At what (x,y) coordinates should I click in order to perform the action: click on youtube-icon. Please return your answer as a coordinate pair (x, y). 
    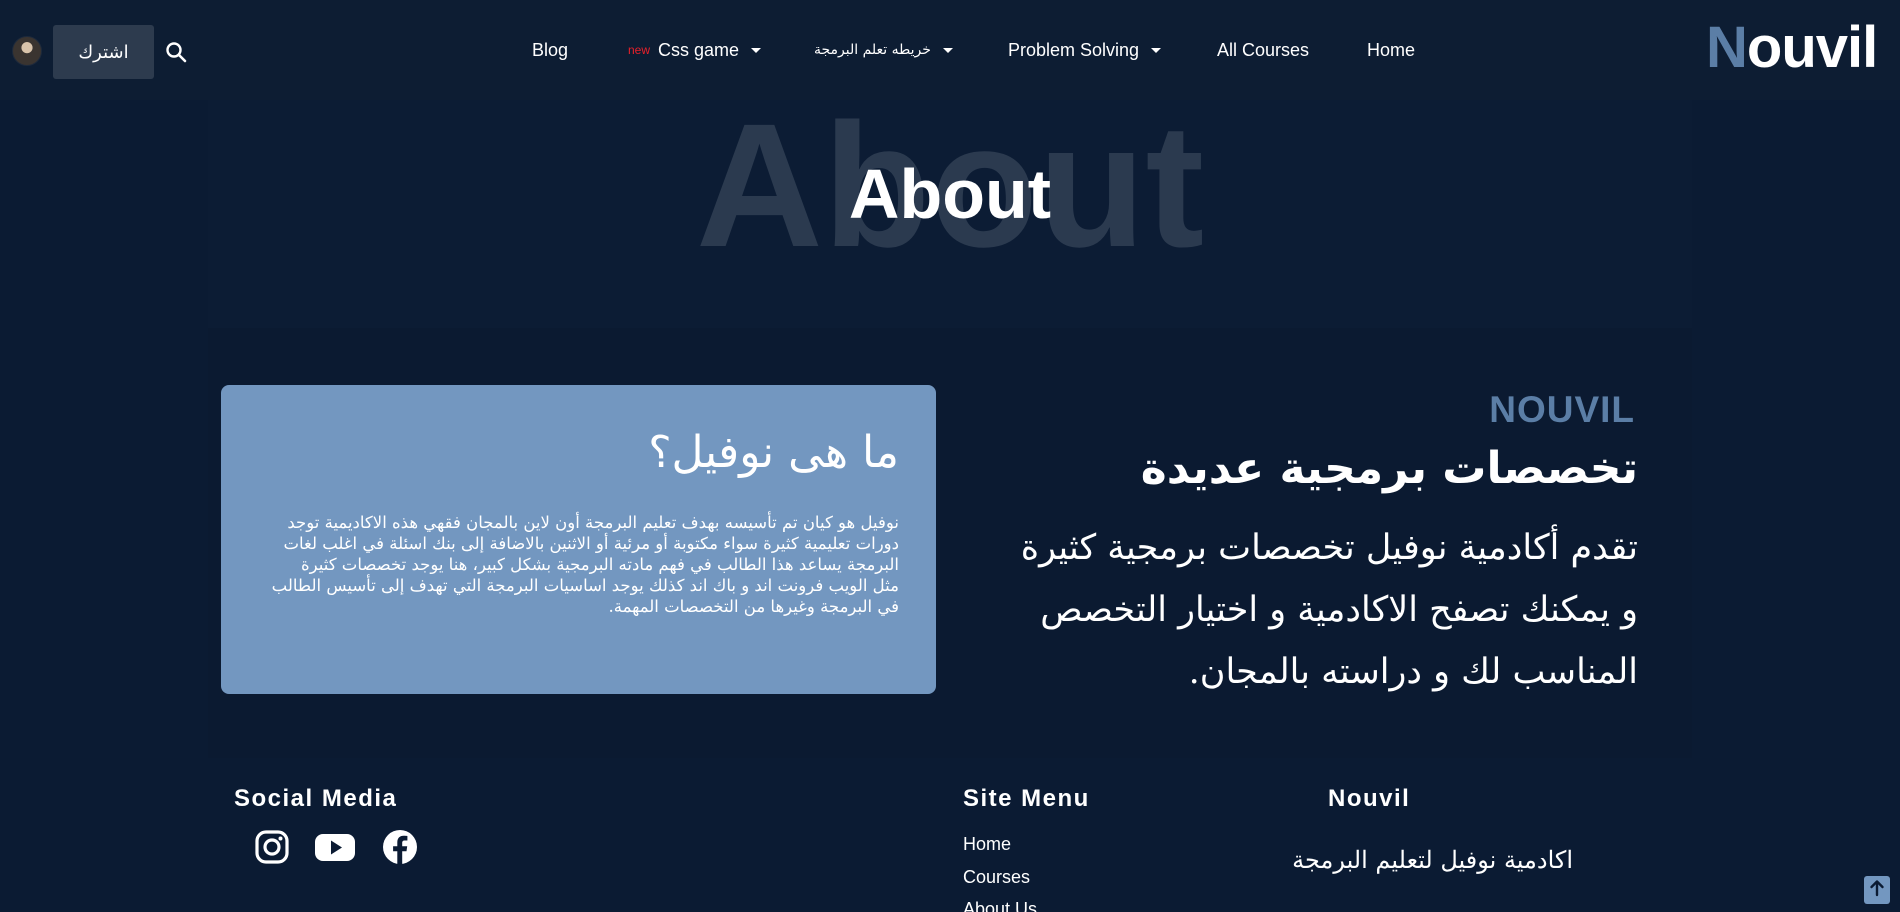
    Looking at the image, I should click on (335, 847).